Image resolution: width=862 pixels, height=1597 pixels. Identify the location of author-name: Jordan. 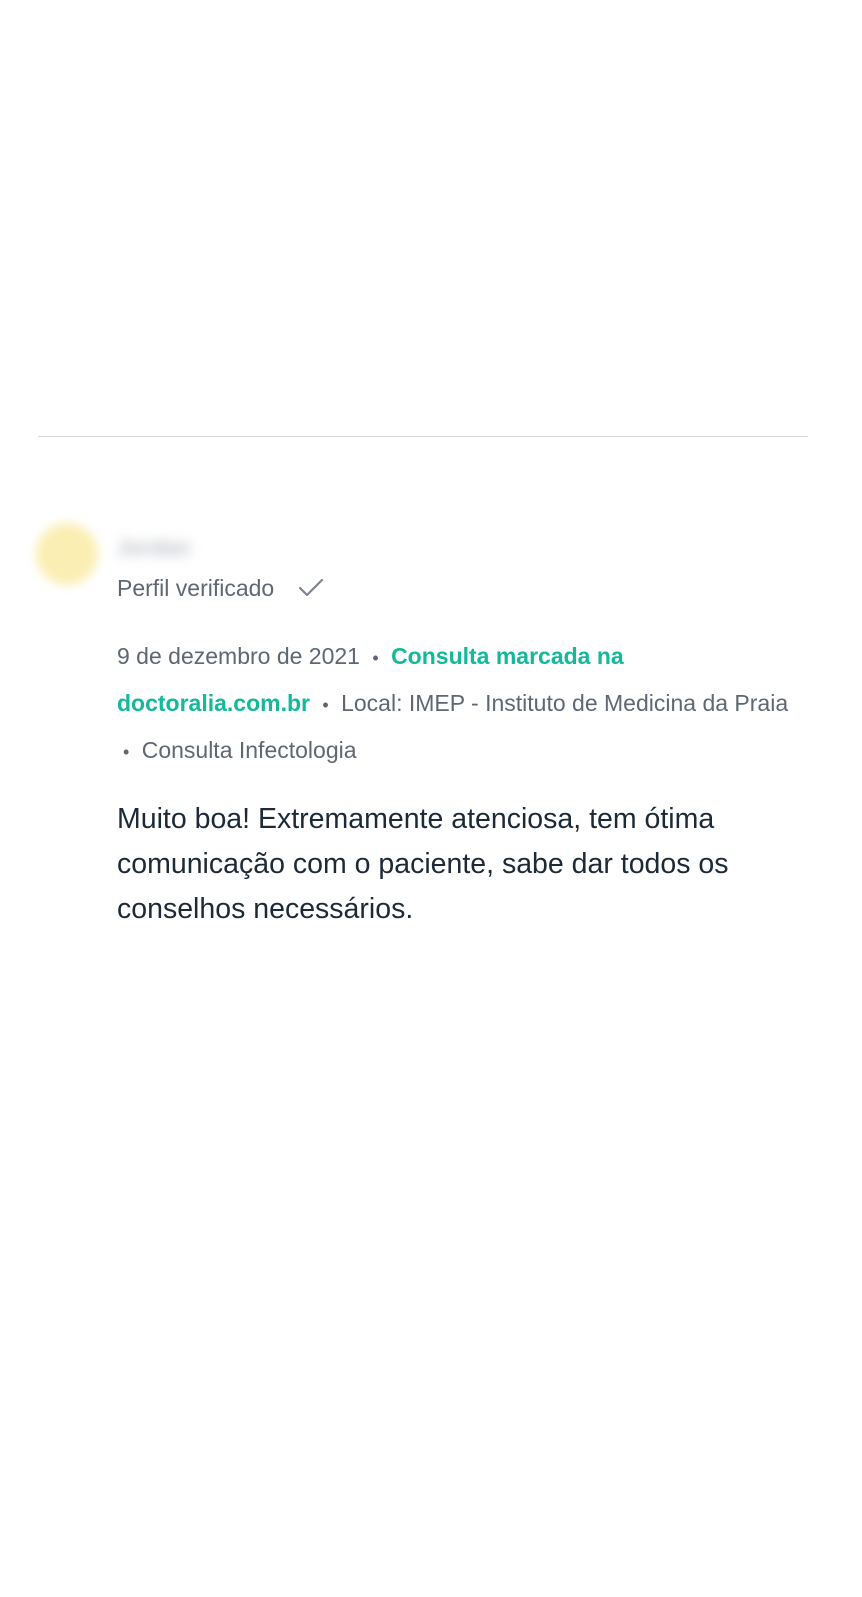
(154, 547).